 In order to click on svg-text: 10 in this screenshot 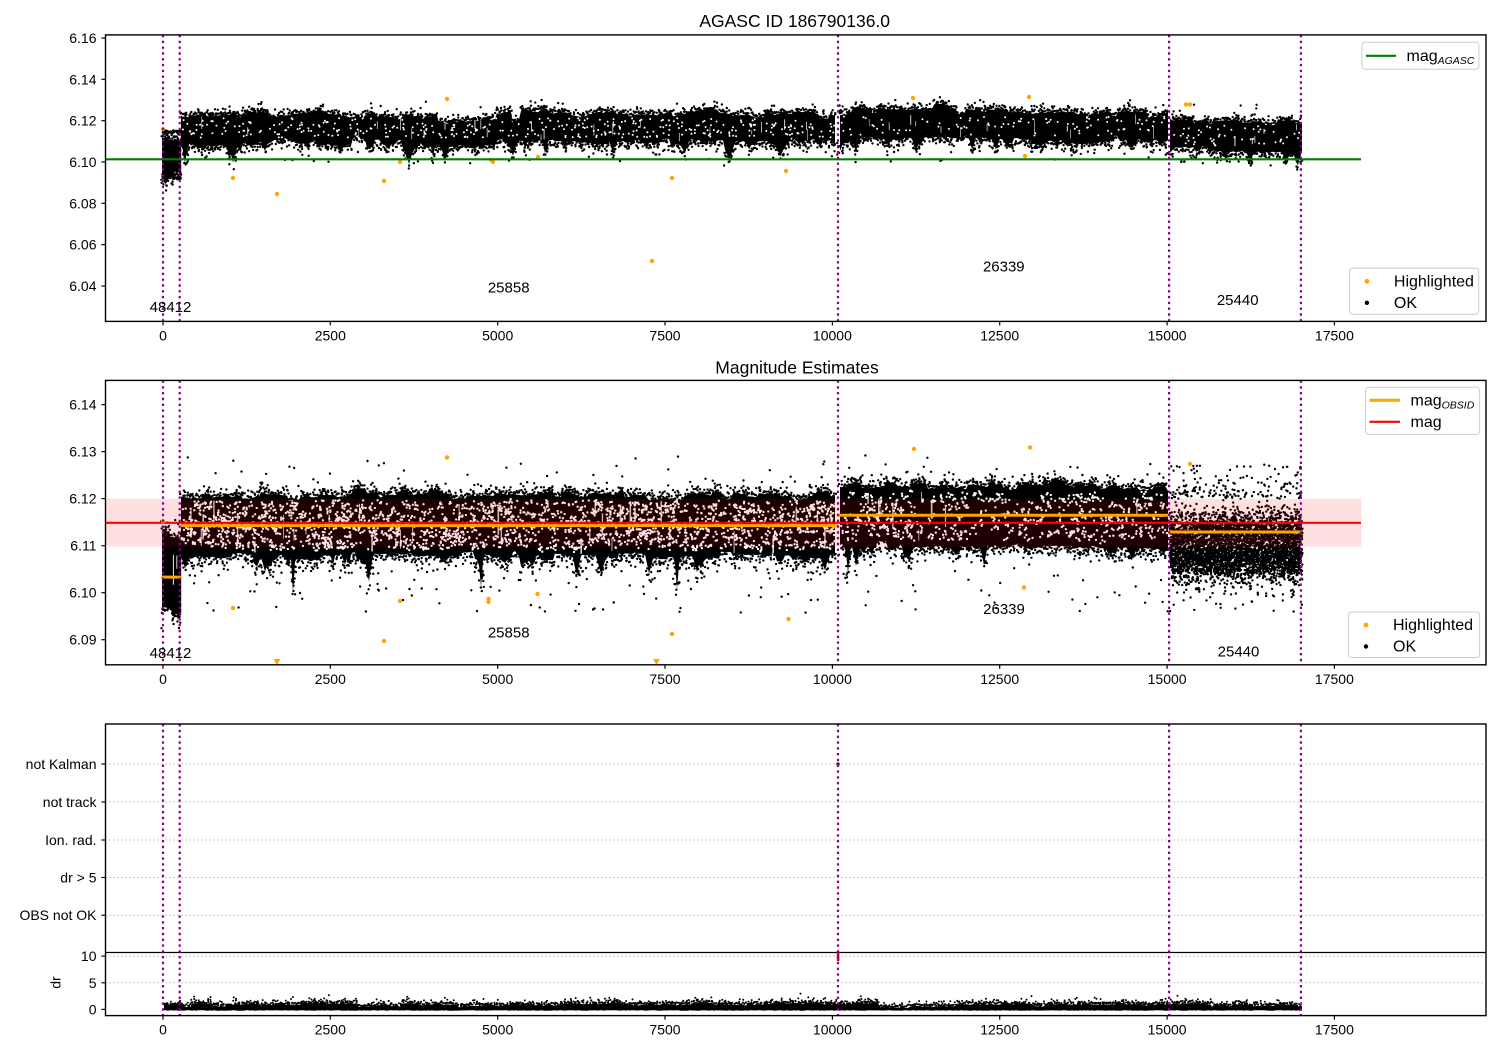, I will do `click(89, 956)`.